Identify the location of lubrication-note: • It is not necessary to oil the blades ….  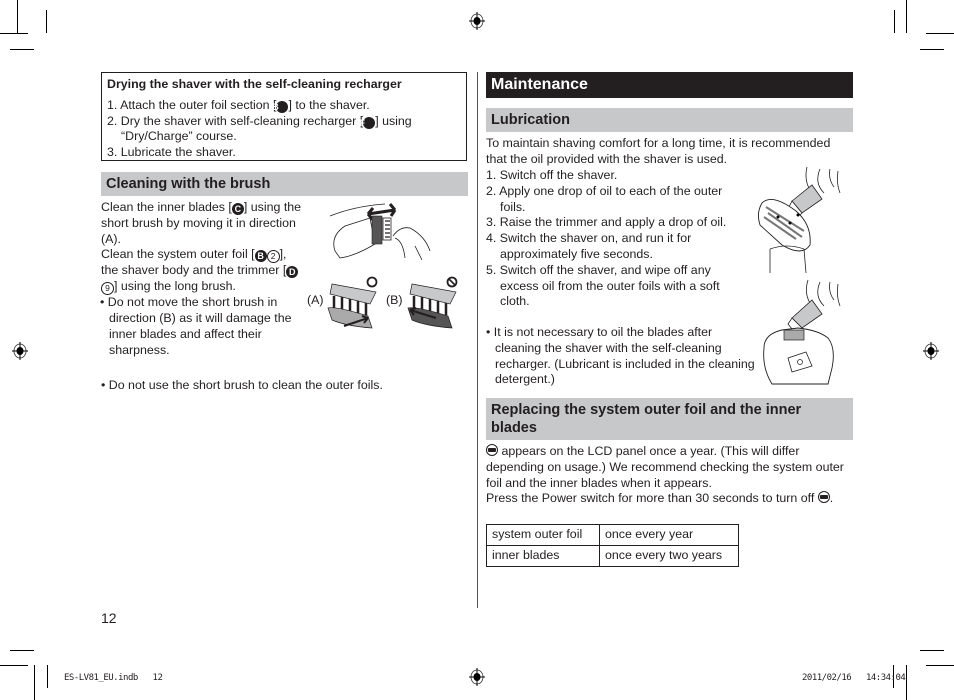
(620, 356).